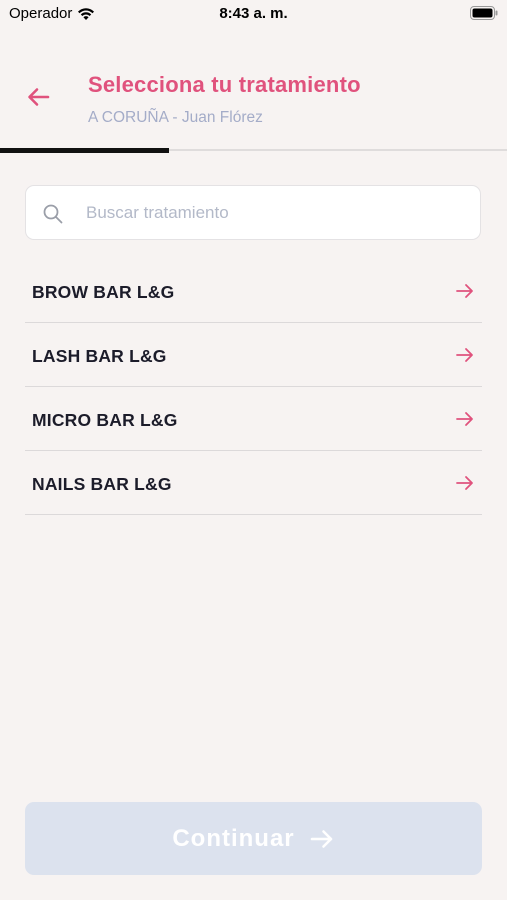  I want to click on continue-label: Continuar, so click(233, 838).